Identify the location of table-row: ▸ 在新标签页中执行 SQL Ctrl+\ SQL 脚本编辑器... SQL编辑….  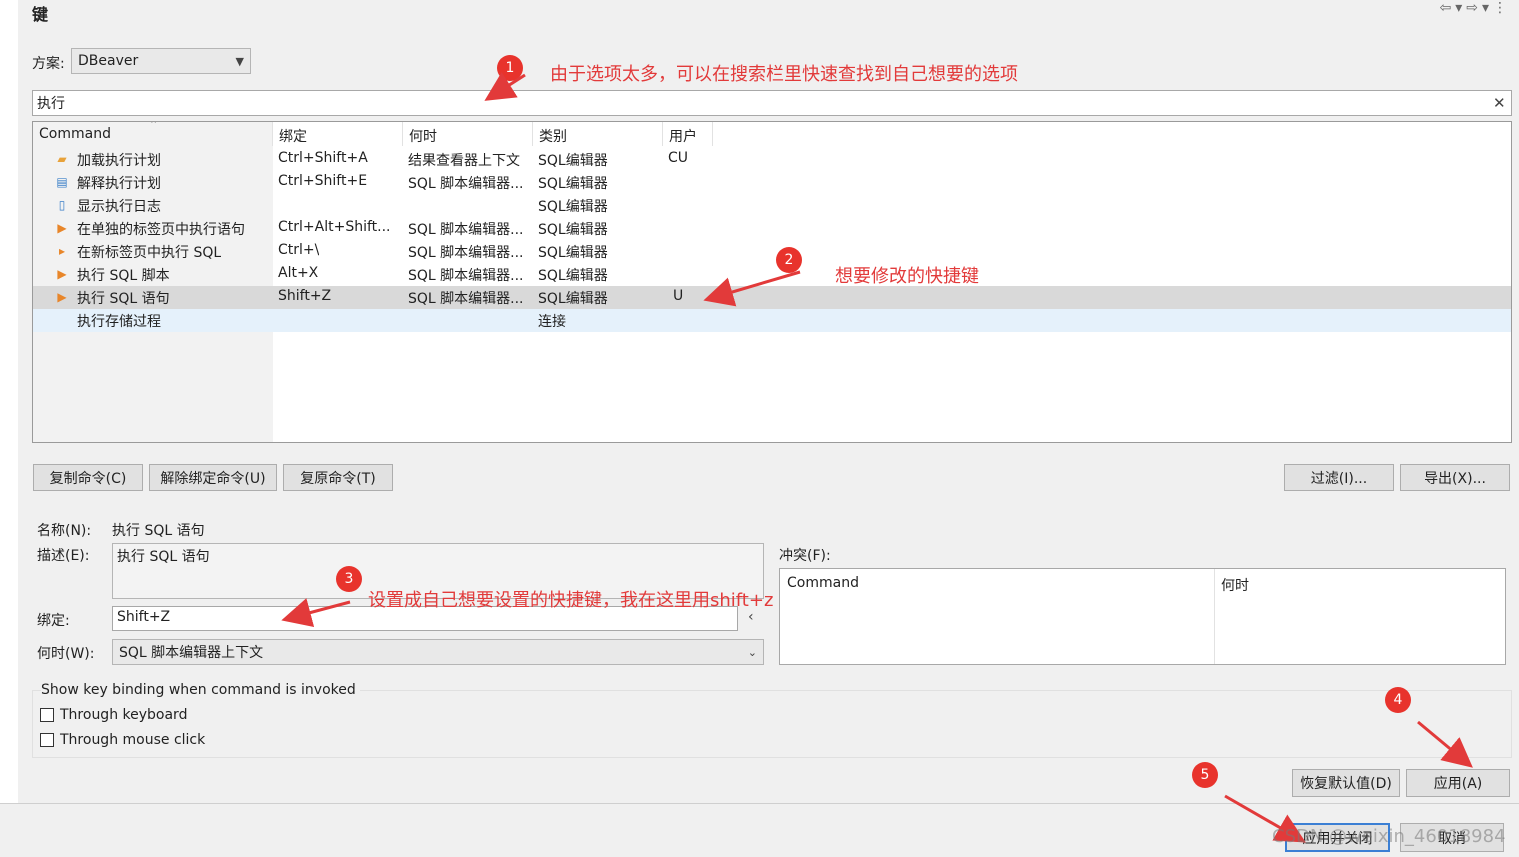
(772, 251).